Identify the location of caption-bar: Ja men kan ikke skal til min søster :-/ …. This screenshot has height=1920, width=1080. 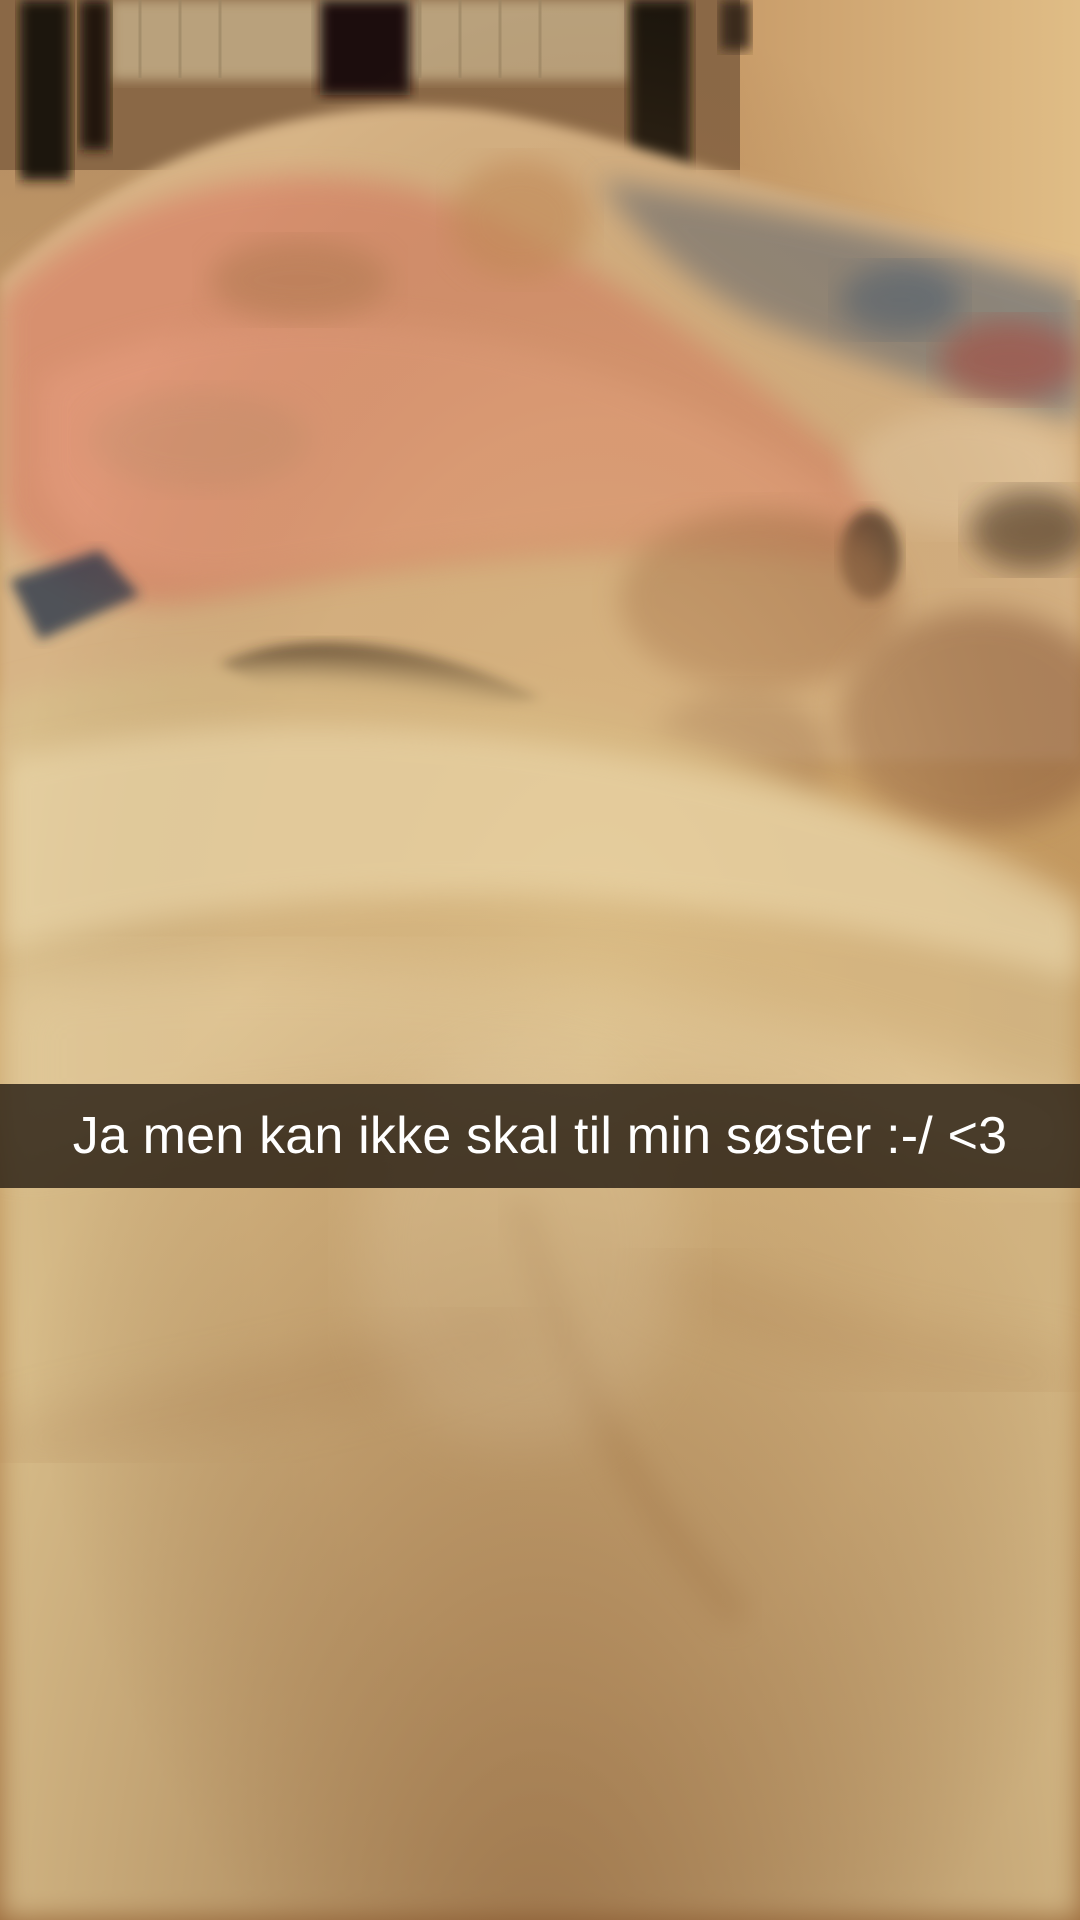
(540, 1136).